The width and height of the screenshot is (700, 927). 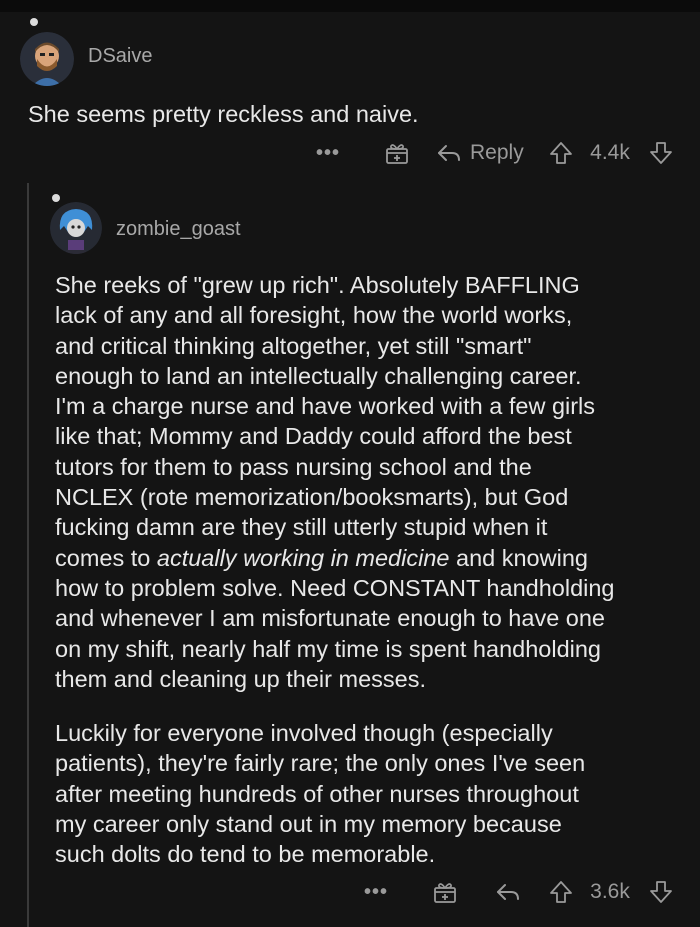 I want to click on gift-icon, so click(x=445, y=893).